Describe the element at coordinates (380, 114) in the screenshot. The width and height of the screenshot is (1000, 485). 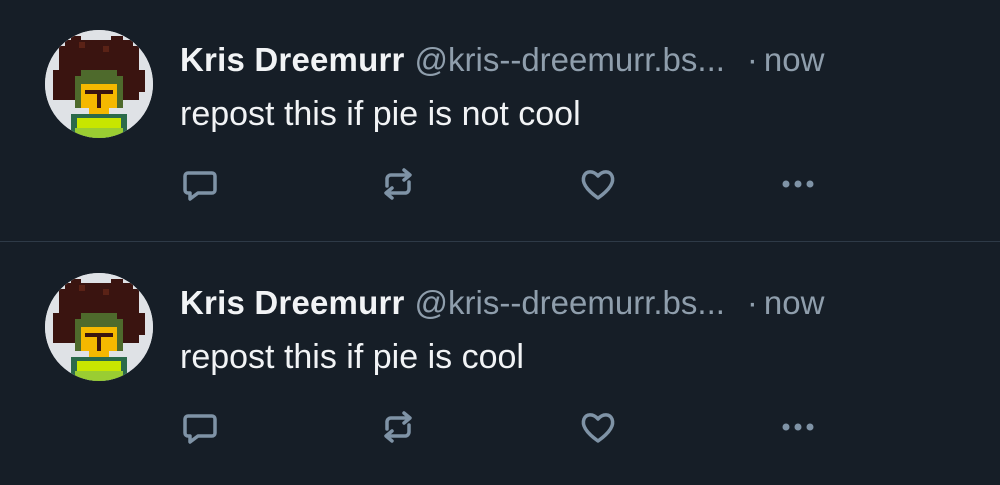
I see `post-text: repost this if pie is not cool` at that location.